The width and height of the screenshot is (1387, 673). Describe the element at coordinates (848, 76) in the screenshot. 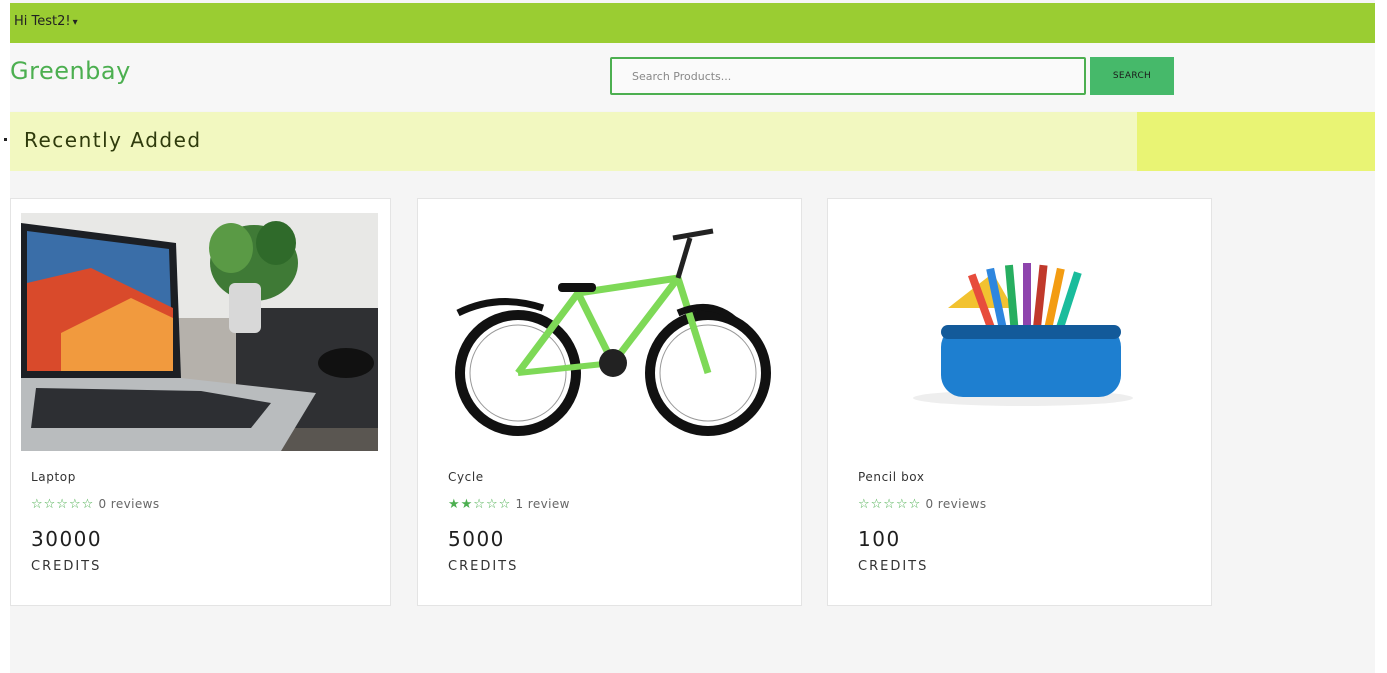

I see `search-input` at that location.